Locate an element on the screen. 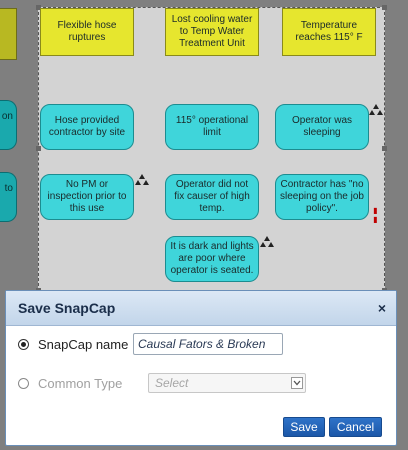  common-type-select: Select is located at coordinates (227, 383).